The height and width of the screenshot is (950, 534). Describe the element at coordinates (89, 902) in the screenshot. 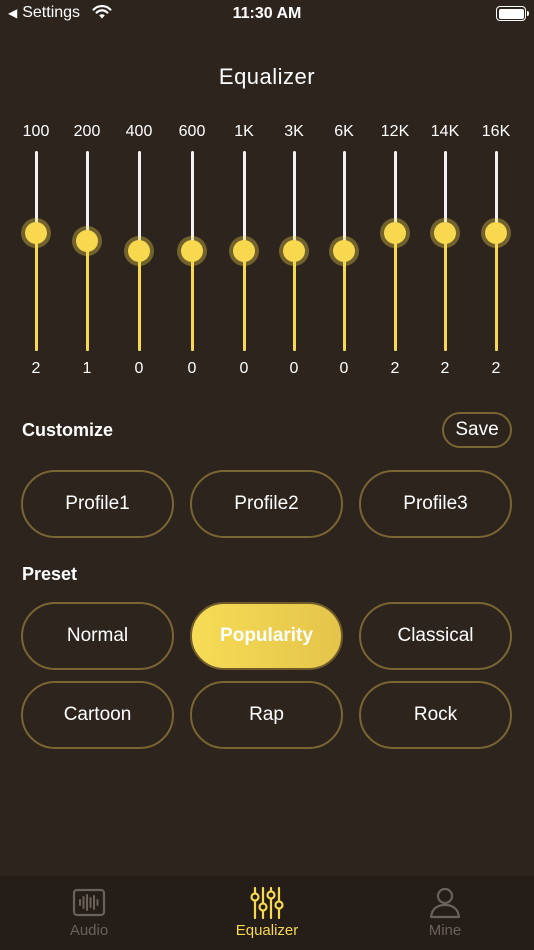

I see `waveform-icon` at that location.